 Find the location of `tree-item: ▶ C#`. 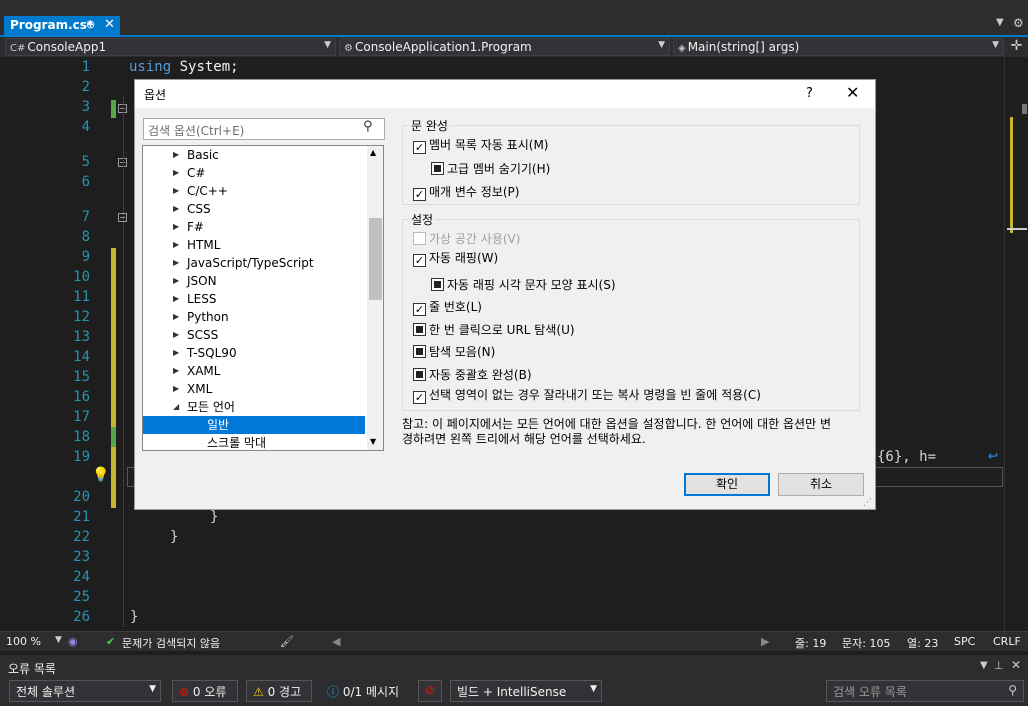

tree-item: ▶ C# is located at coordinates (254, 173).